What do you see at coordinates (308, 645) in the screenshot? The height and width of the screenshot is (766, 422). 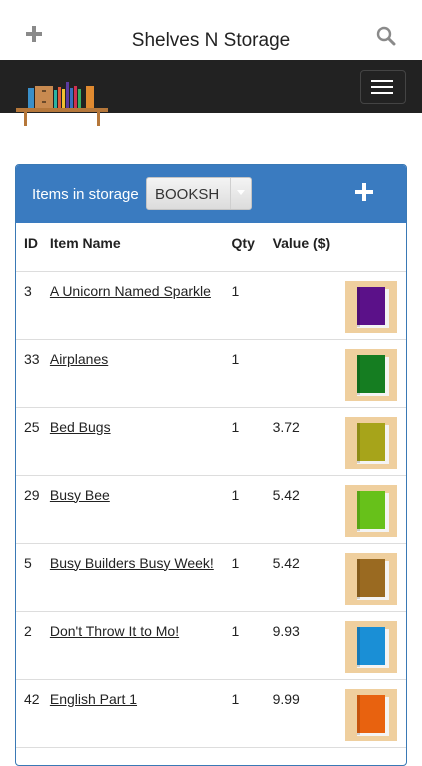 I see `item-value: 9.93` at bounding box center [308, 645].